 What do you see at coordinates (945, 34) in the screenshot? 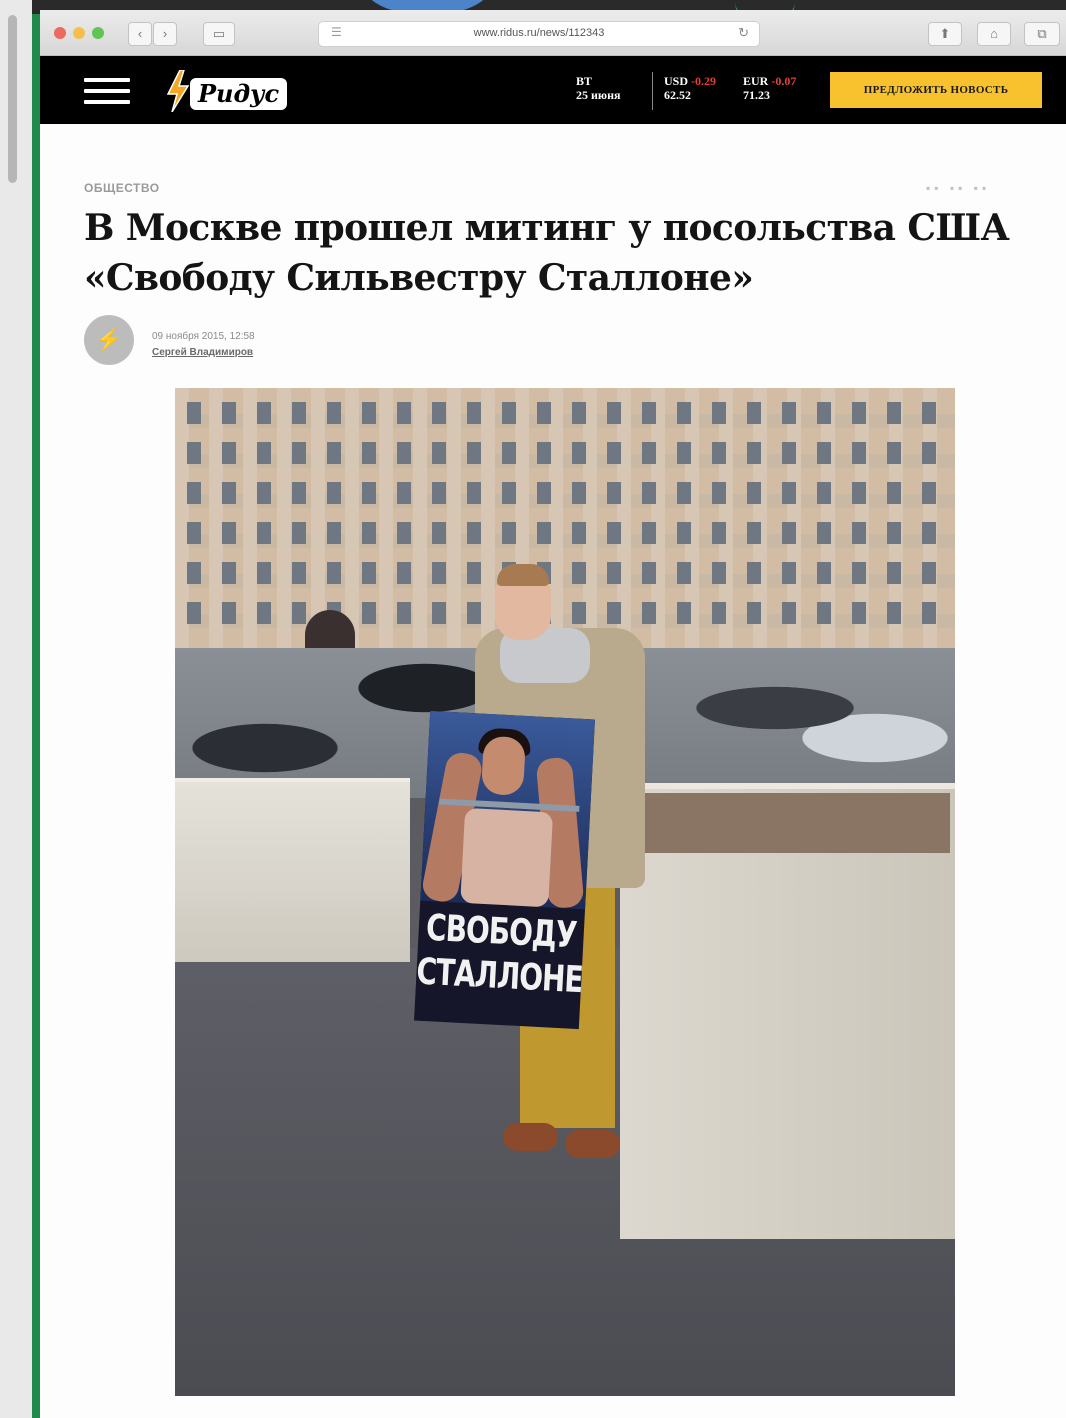
I see `share-icon: ⬆` at bounding box center [945, 34].